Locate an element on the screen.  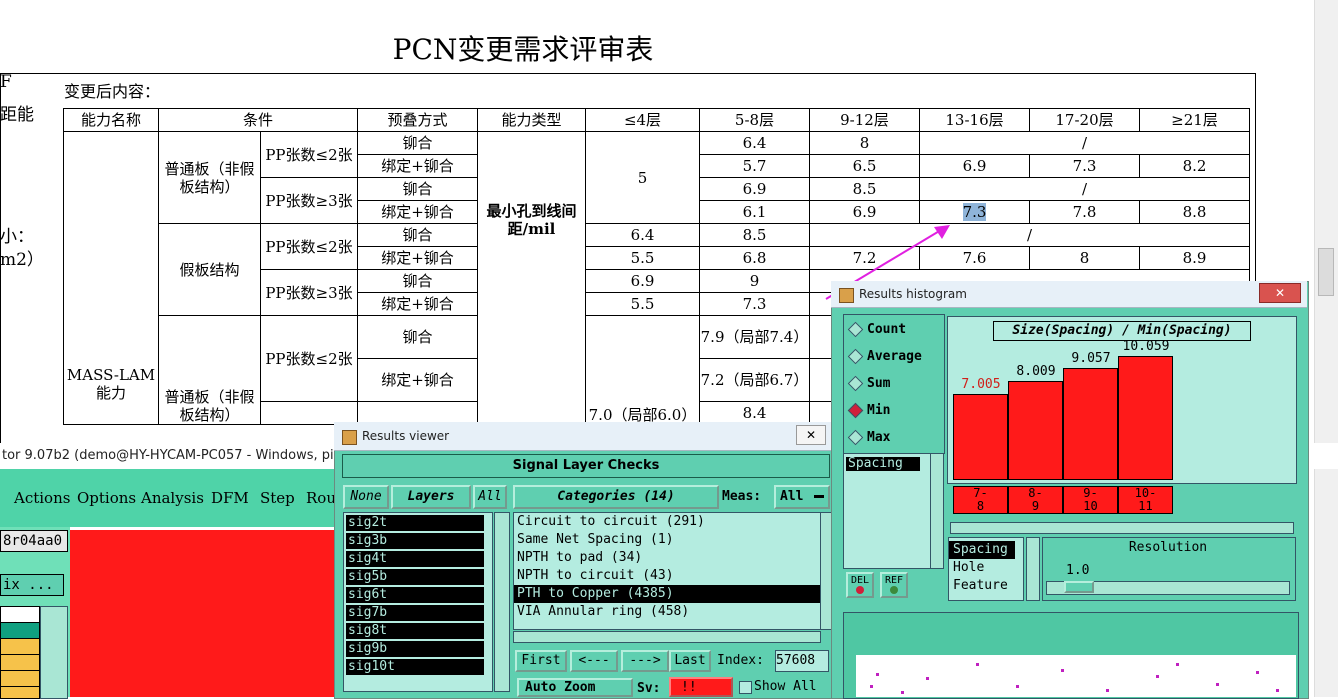
pp-condition: PP张数≥3张 is located at coordinates (309, 292).